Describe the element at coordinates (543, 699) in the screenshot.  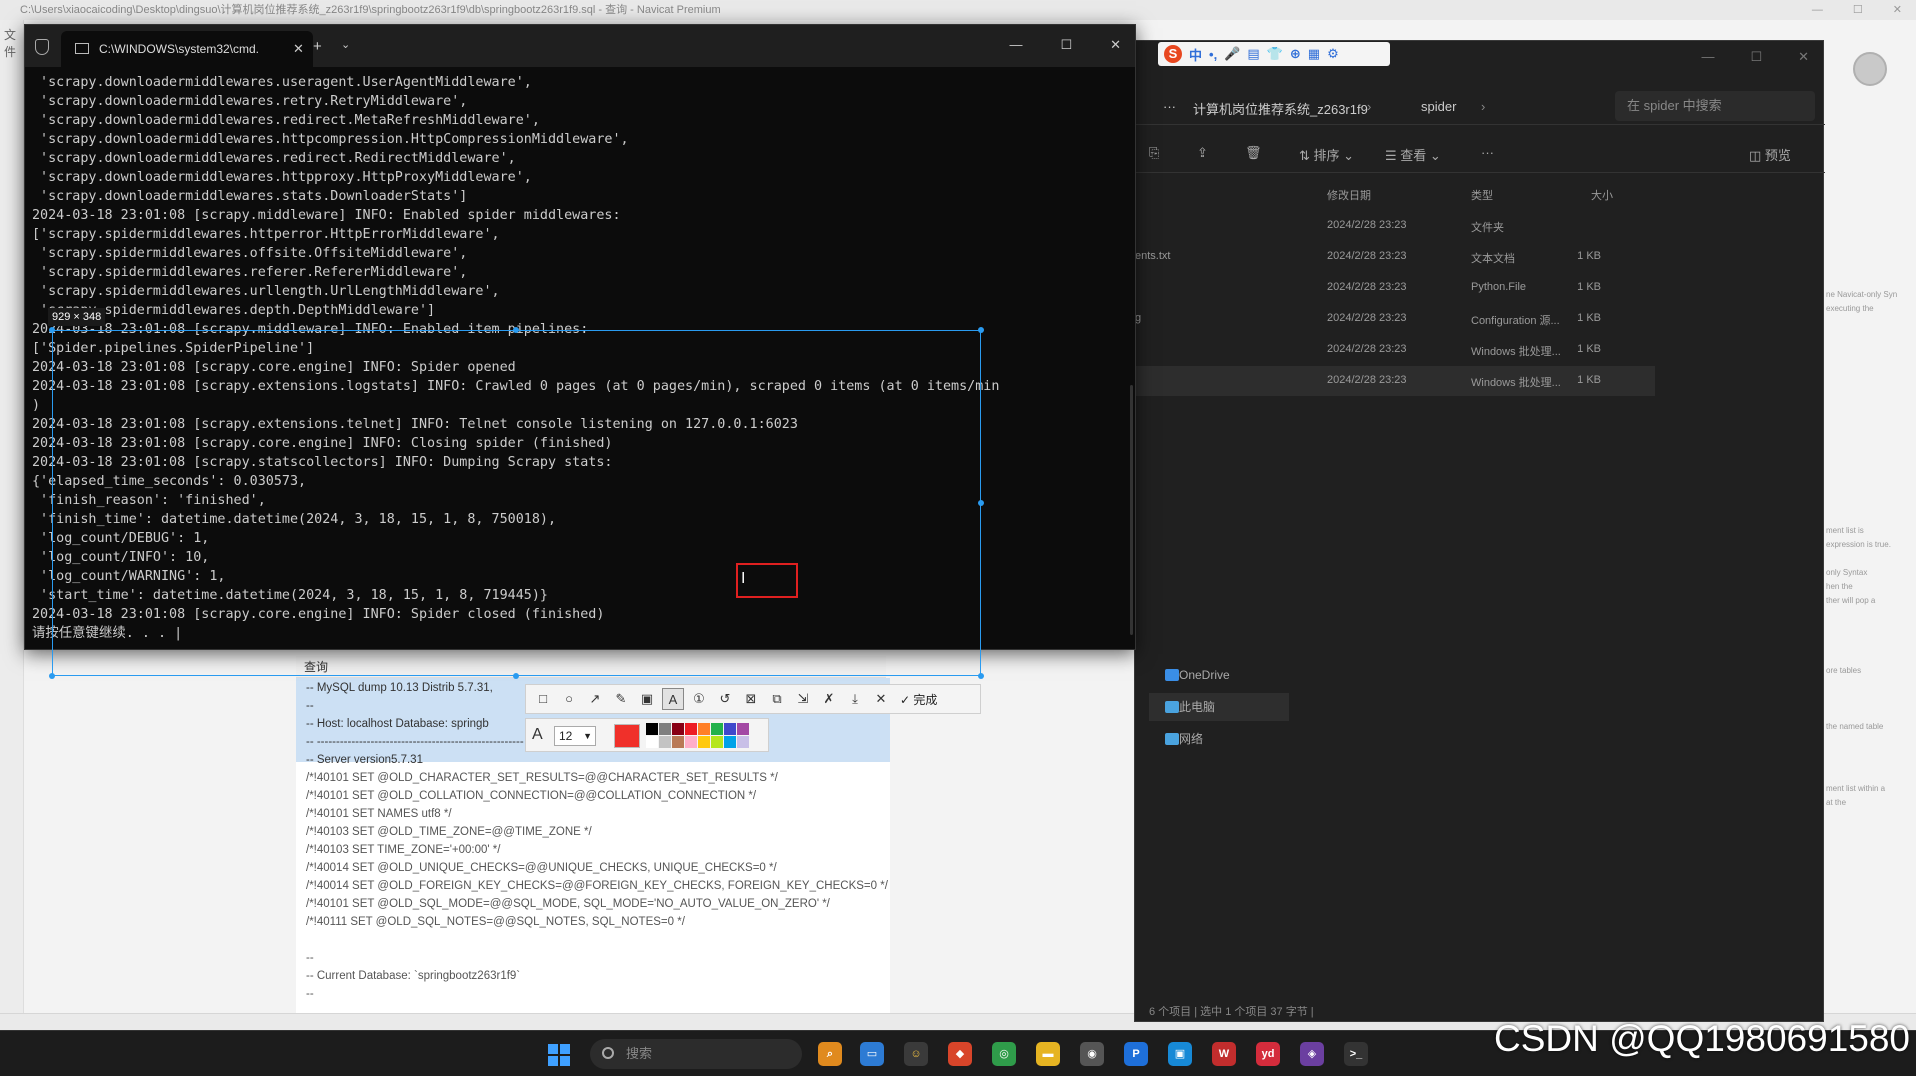
I see `rectangle-tool-icon: □` at that location.